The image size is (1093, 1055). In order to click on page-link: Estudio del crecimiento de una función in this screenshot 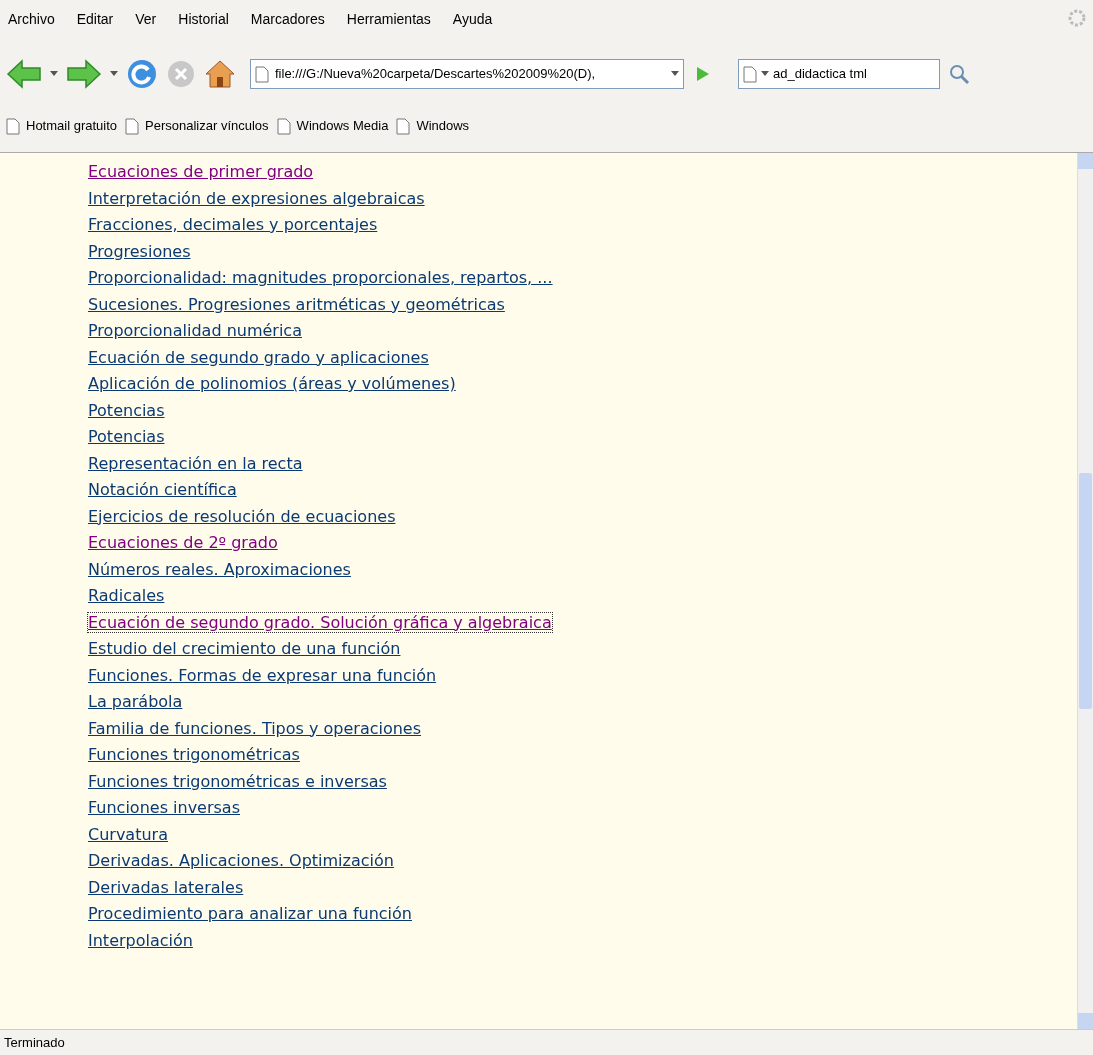, I will do `click(244, 648)`.